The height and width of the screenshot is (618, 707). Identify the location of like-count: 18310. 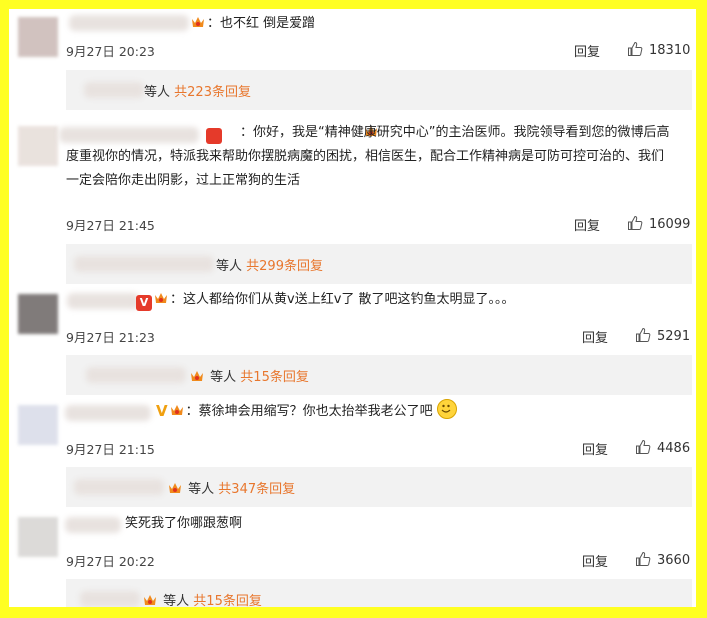
(670, 50).